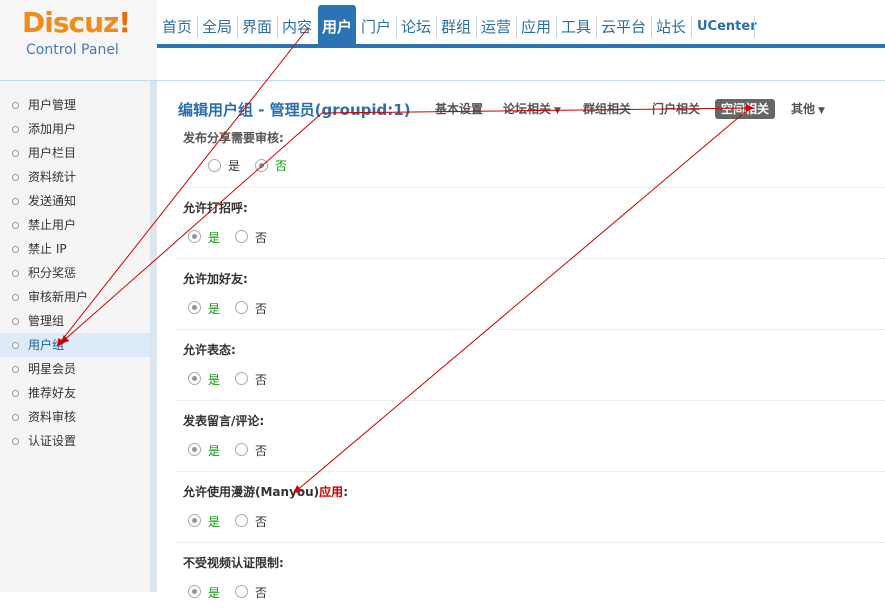 The height and width of the screenshot is (613, 885). I want to click on arrow-nav-to-usergroup, so click(182, 187).